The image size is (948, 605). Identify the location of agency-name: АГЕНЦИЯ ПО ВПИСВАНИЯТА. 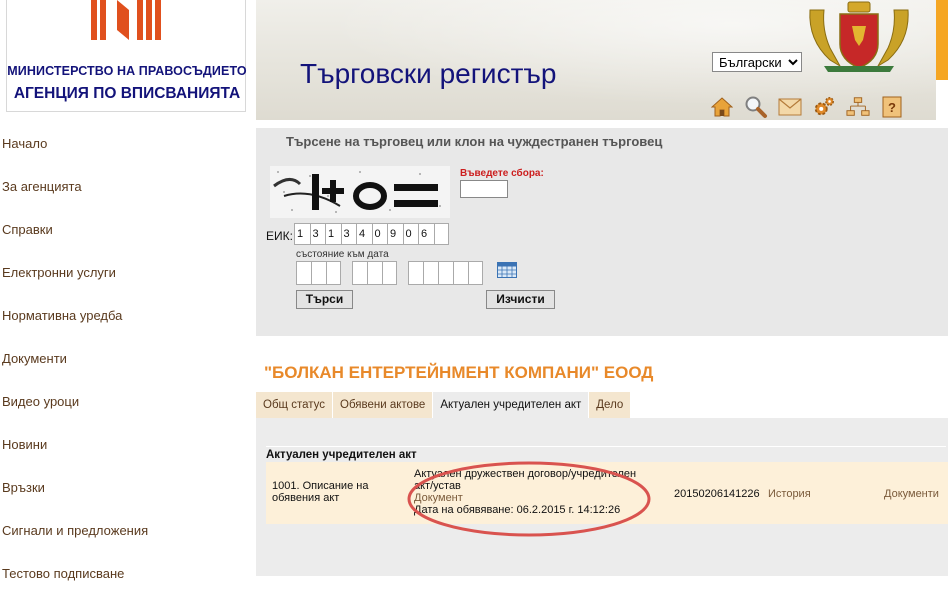
(127, 93).